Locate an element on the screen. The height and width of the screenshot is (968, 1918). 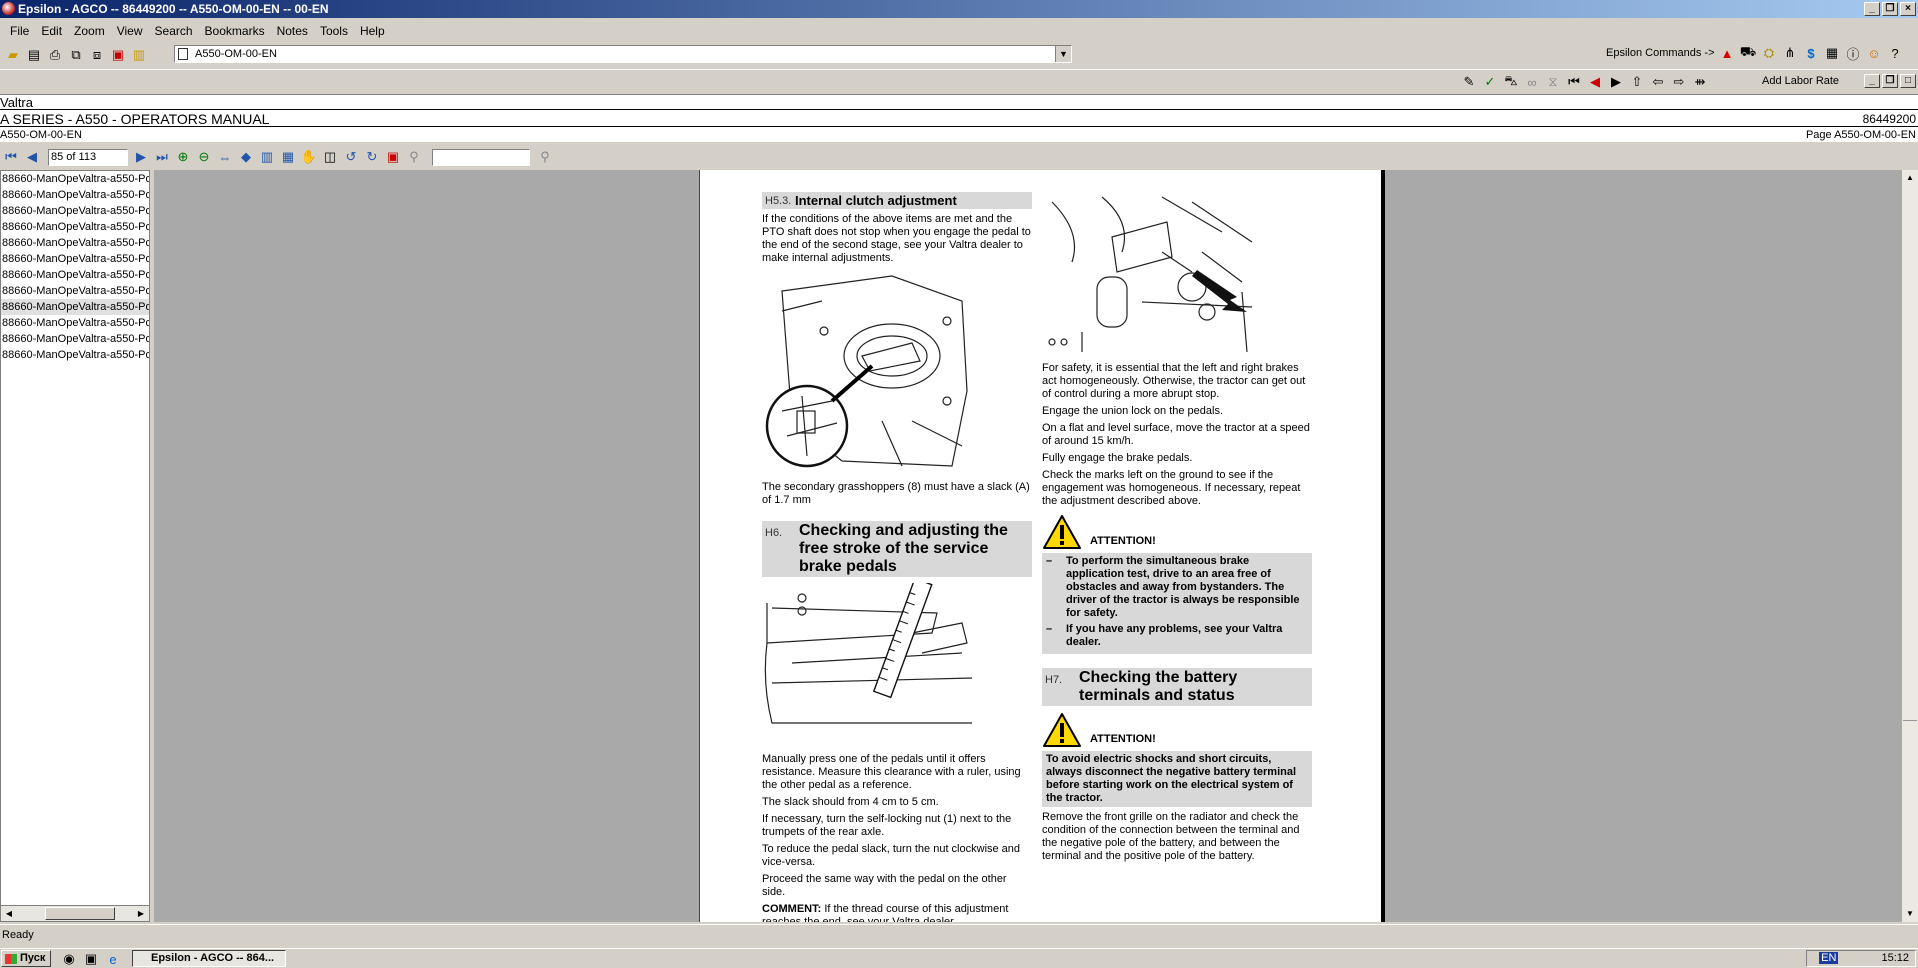
scroll-down-icon: ▼ is located at coordinates (1910, 914).